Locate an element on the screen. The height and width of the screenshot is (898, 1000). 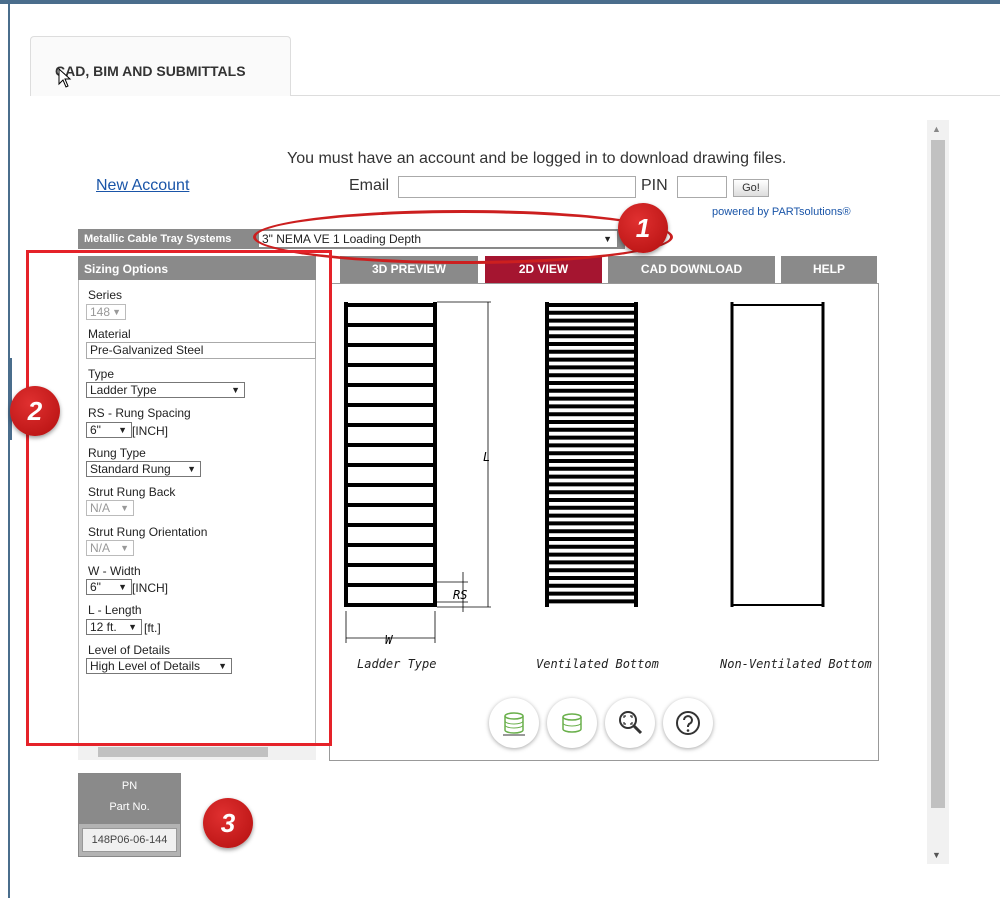
ventilated-bottom-drawing is located at coordinates (591, 454).